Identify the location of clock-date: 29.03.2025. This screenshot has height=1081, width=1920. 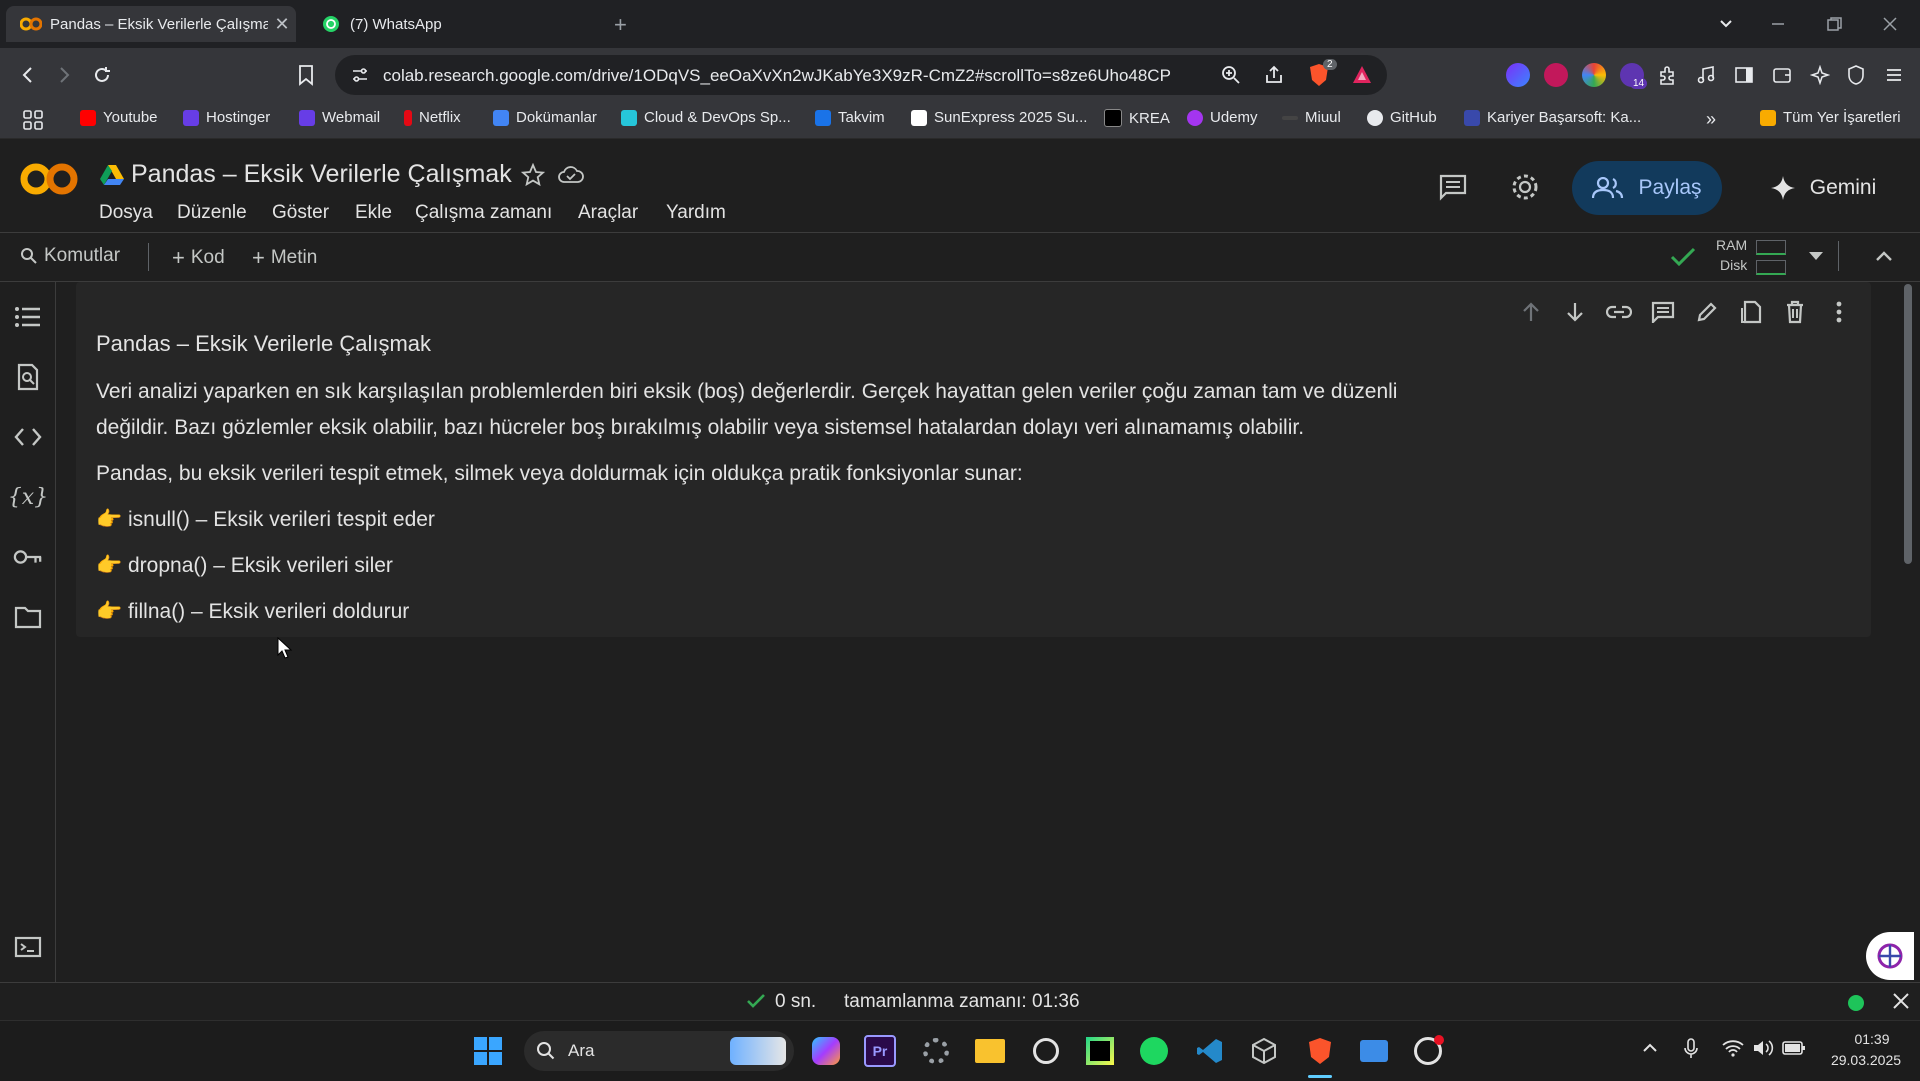
(1866, 1060).